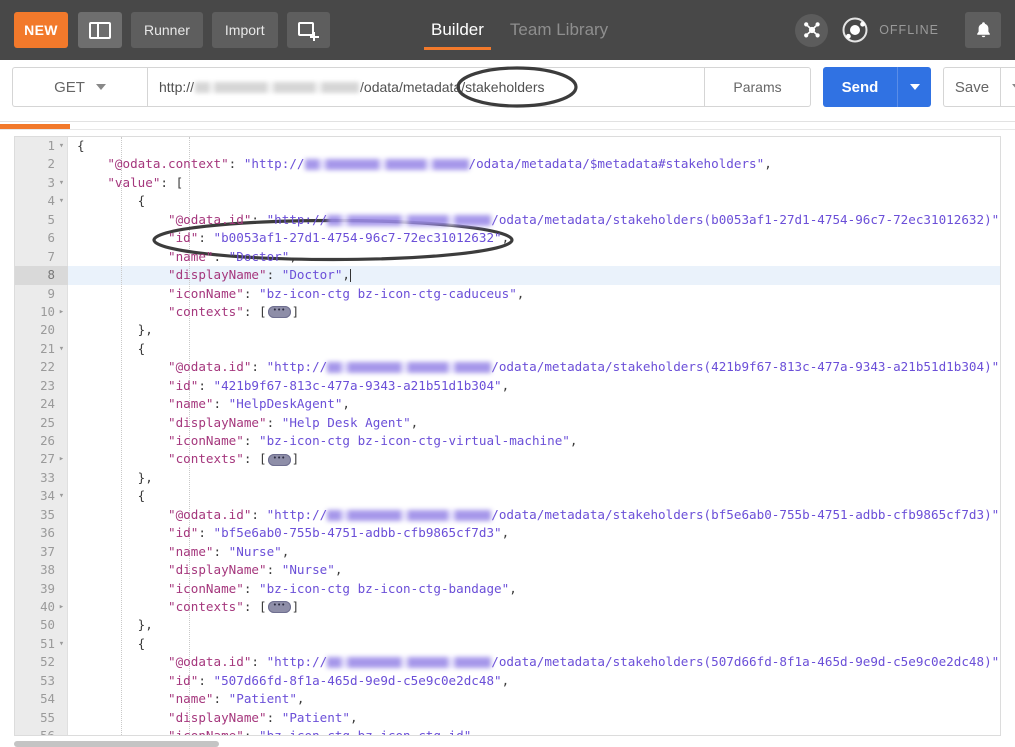 This screenshot has width=1015, height=747. I want to click on json-key: "iconName", so click(206, 293).